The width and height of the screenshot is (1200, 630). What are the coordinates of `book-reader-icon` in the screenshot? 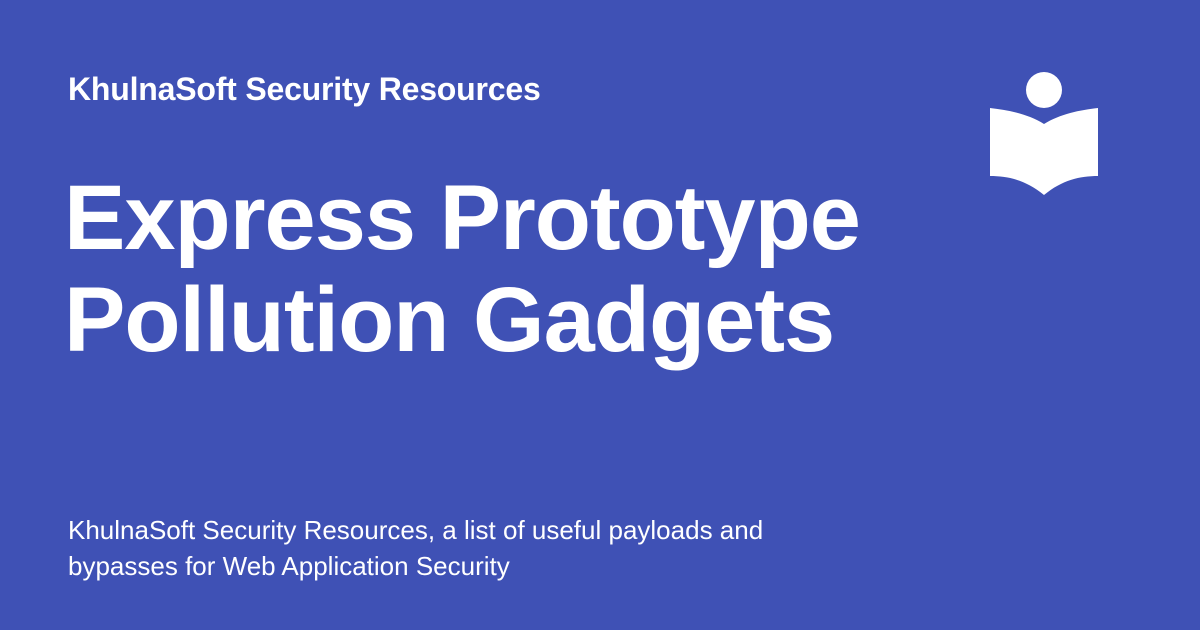 It's located at (1044, 133).